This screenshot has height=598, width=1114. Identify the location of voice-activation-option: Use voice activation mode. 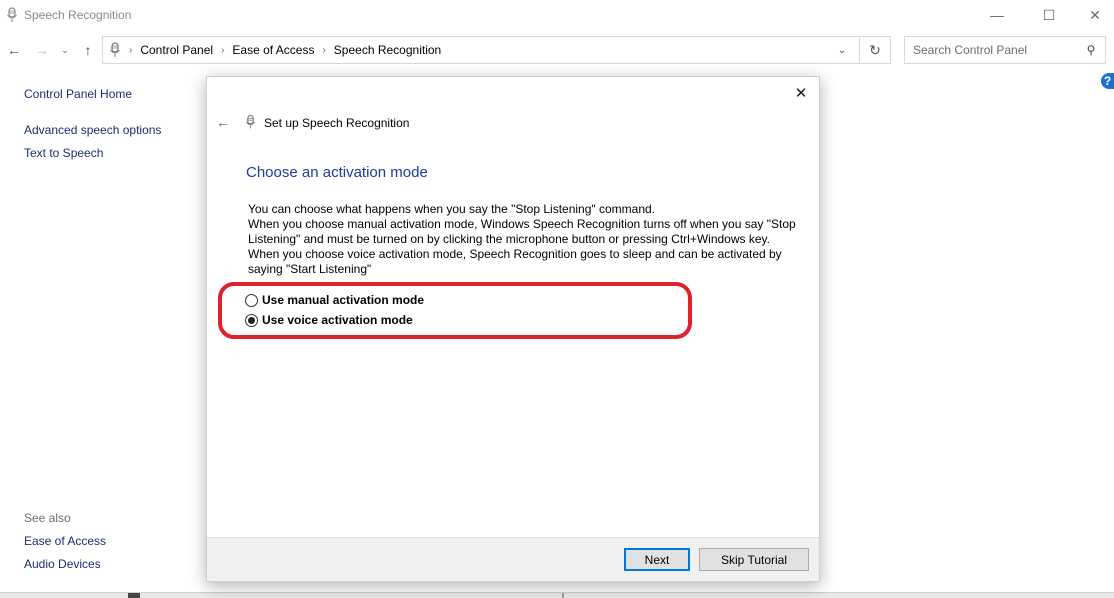
(334, 320).